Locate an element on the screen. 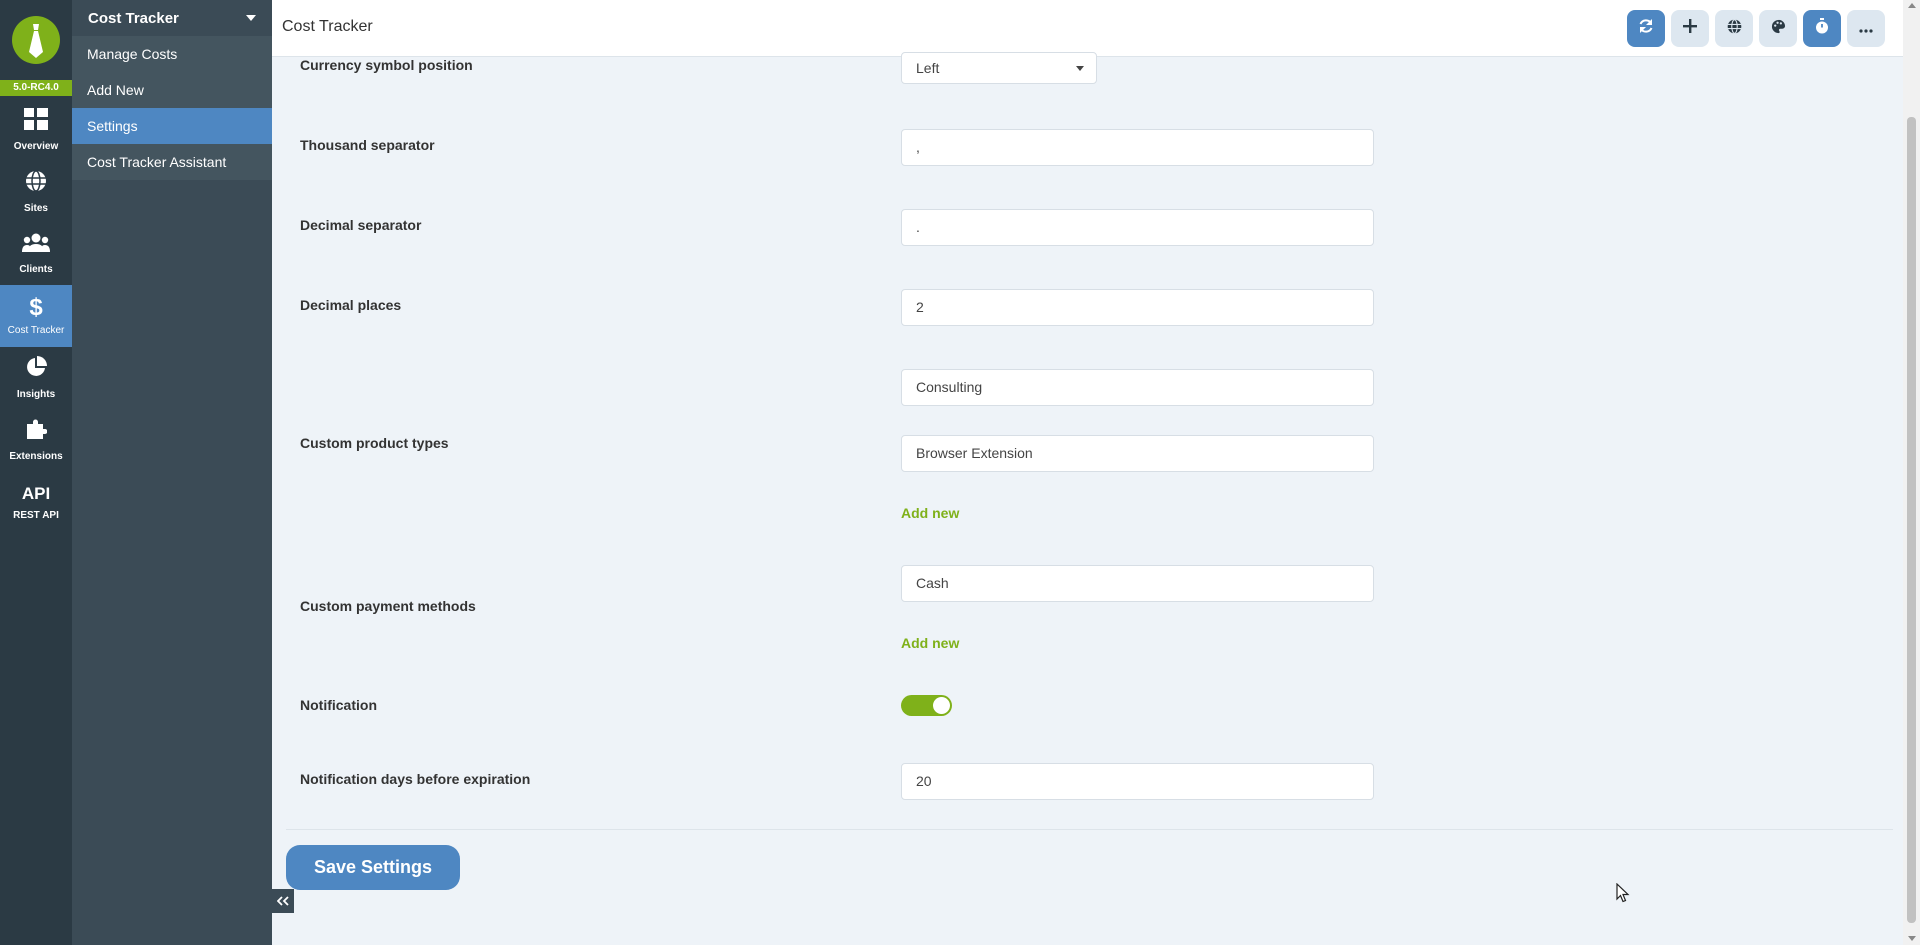 Image resolution: width=1920 pixels, height=945 pixels. timer-button is located at coordinates (1822, 28).